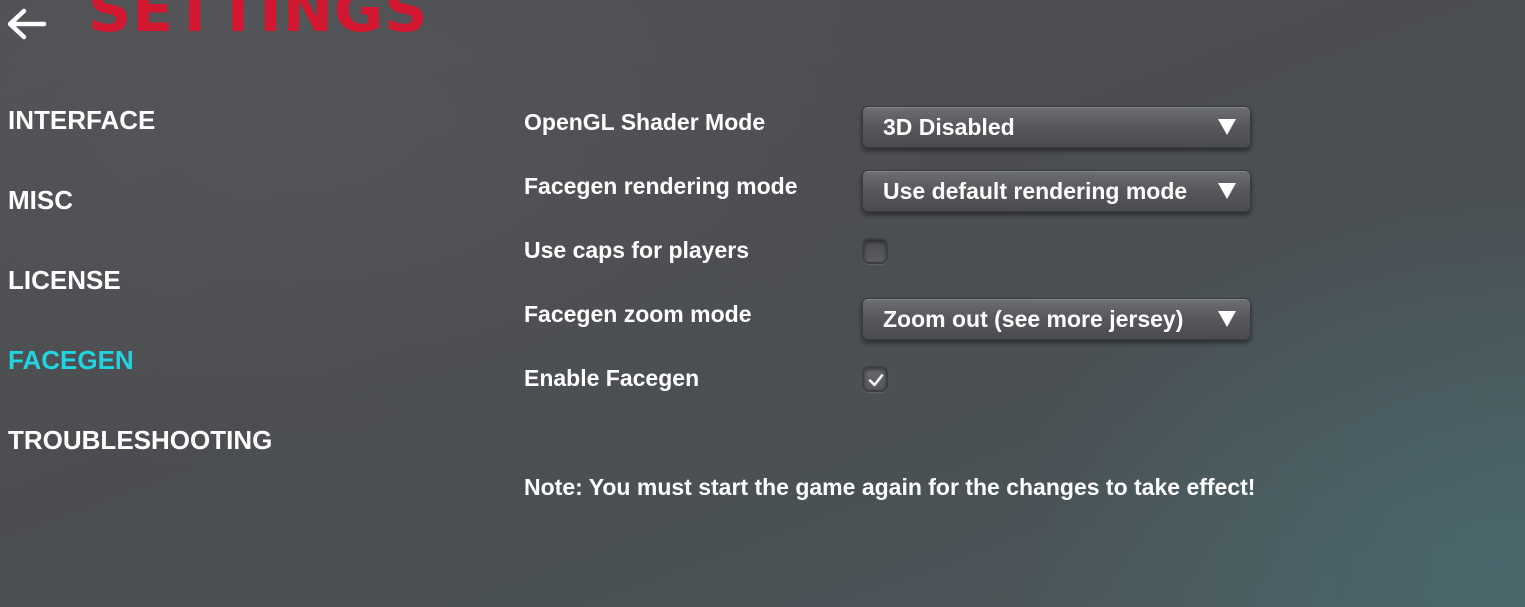 This screenshot has width=1525, height=607. Describe the element at coordinates (71, 360) in the screenshot. I see `sidebar-item-facegen: FACEGEN` at that location.